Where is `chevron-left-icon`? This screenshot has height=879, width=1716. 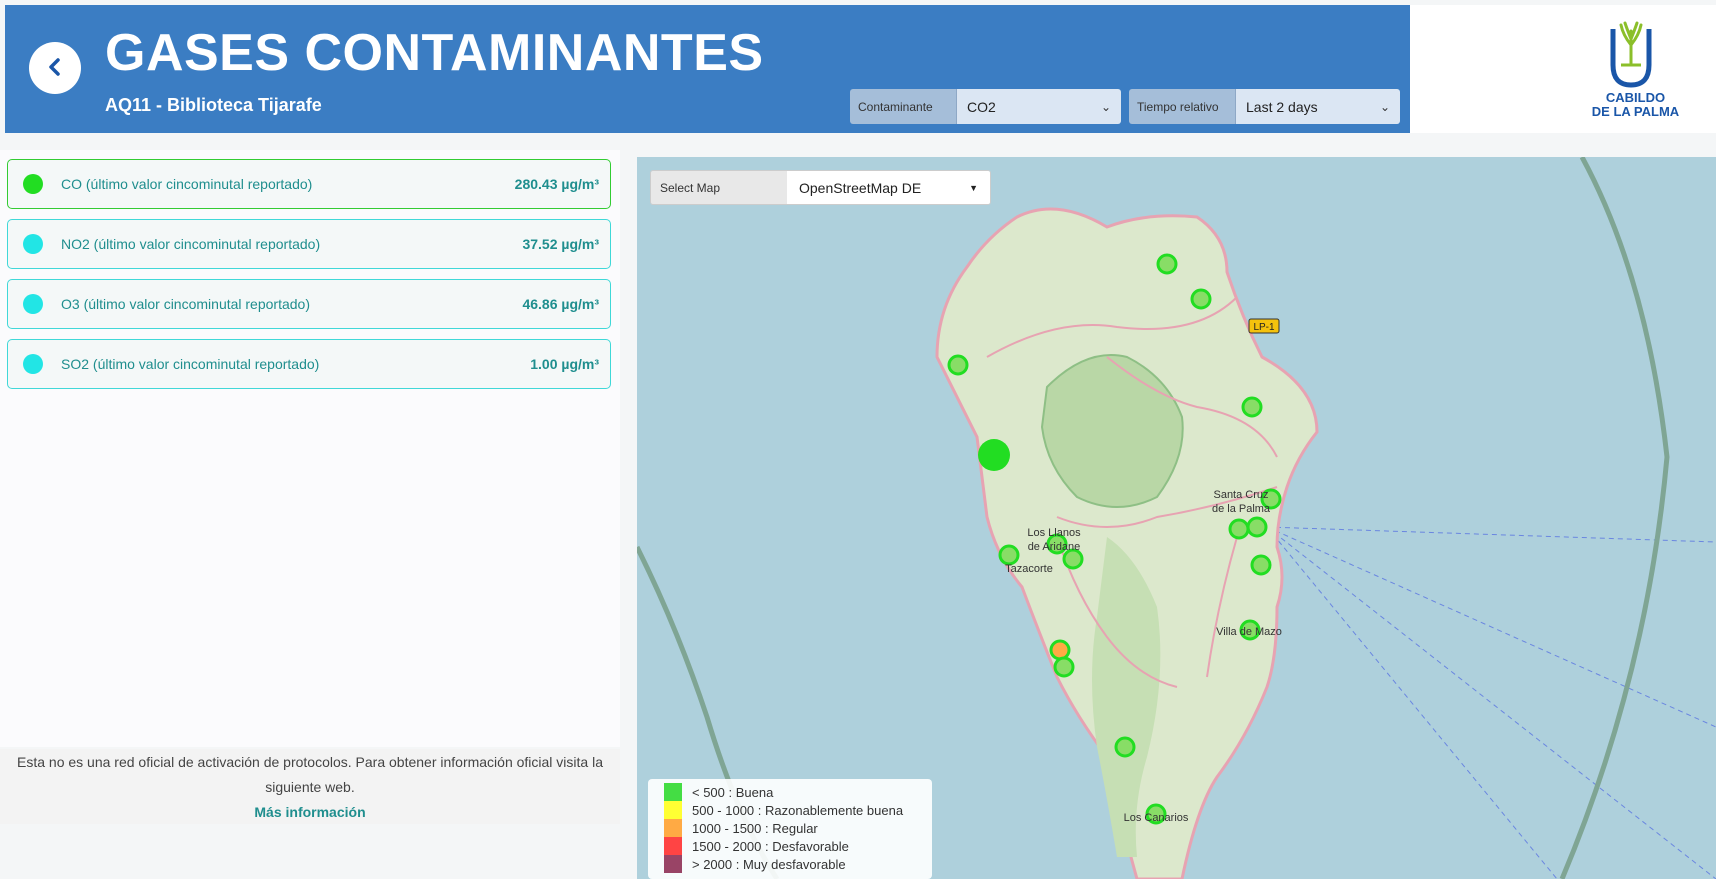 chevron-left-icon is located at coordinates (55, 68).